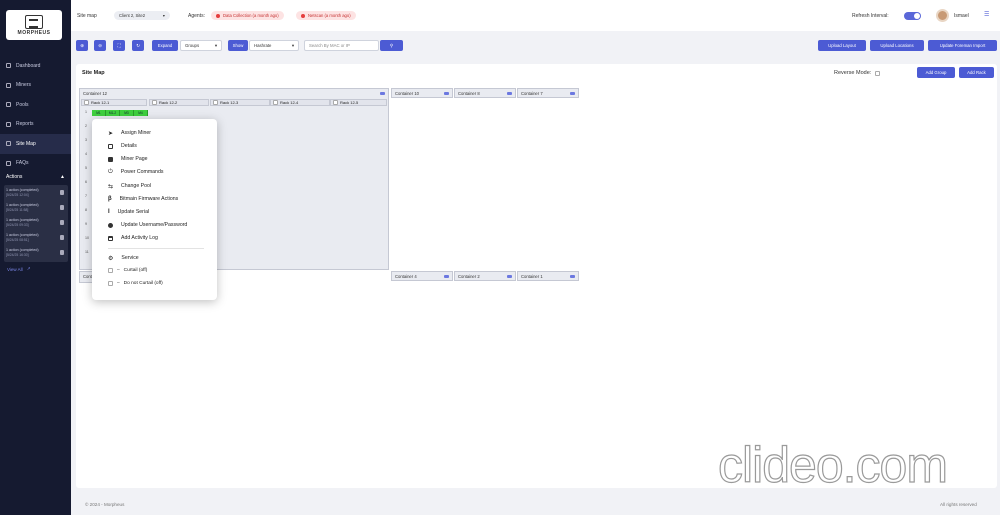  What do you see at coordinates (961, 16) in the screenshot?
I see `user-name: Ismael` at bounding box center [961, 16].